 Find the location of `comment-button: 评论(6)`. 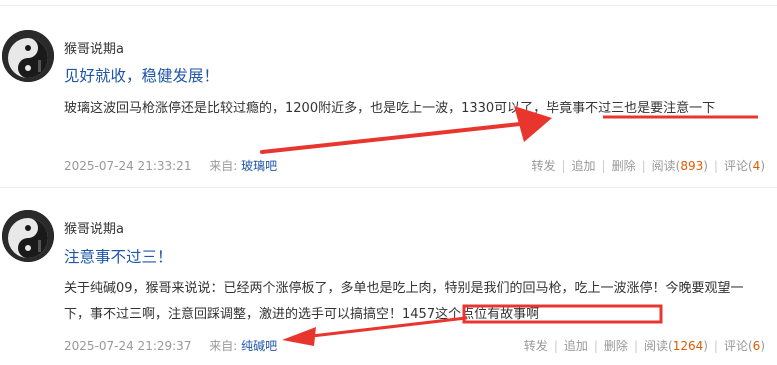

comment-button: 评论(6) is located at coordinates (744, 346).